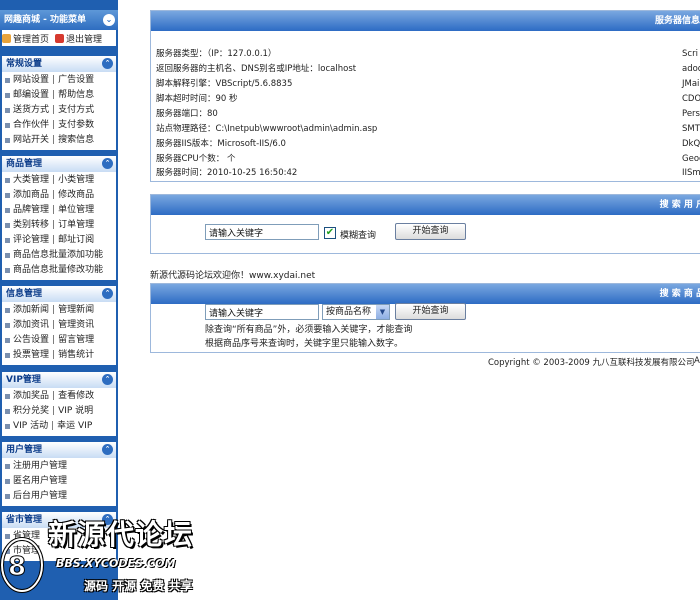 Image resolution: width=700 pixels, height=600 pixels. Describe the element at coordinates (31, 225) in the screenshot. I see `menu-item: 类别转移` at that location.